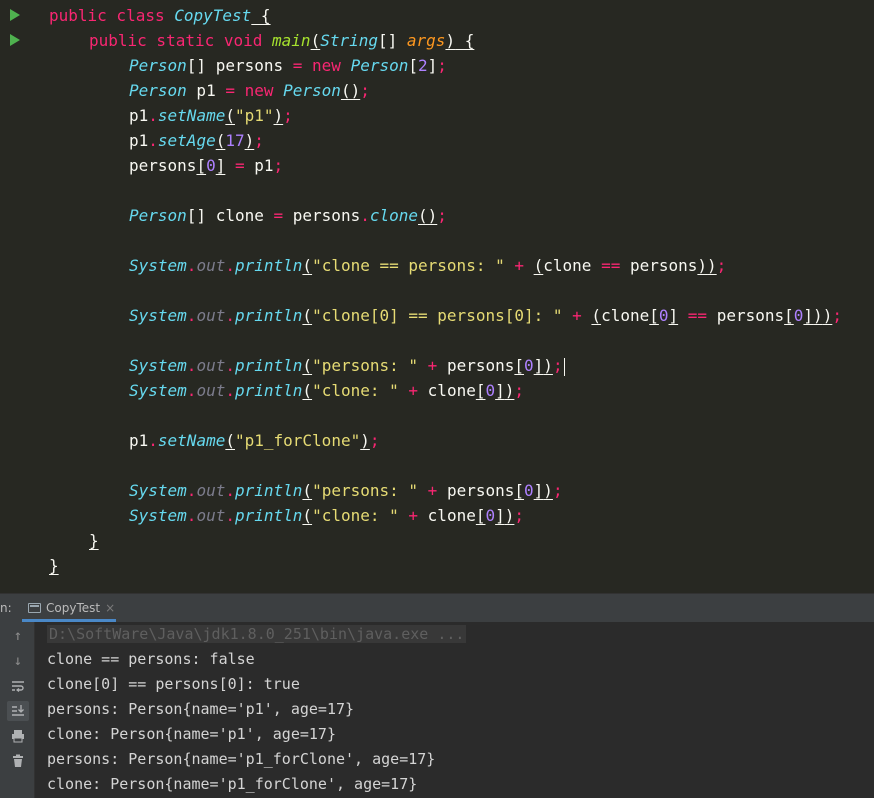 The width and height of the screenshot is (874, 798). I want to click on console-line: clone == persons: false, so click(151, 659).